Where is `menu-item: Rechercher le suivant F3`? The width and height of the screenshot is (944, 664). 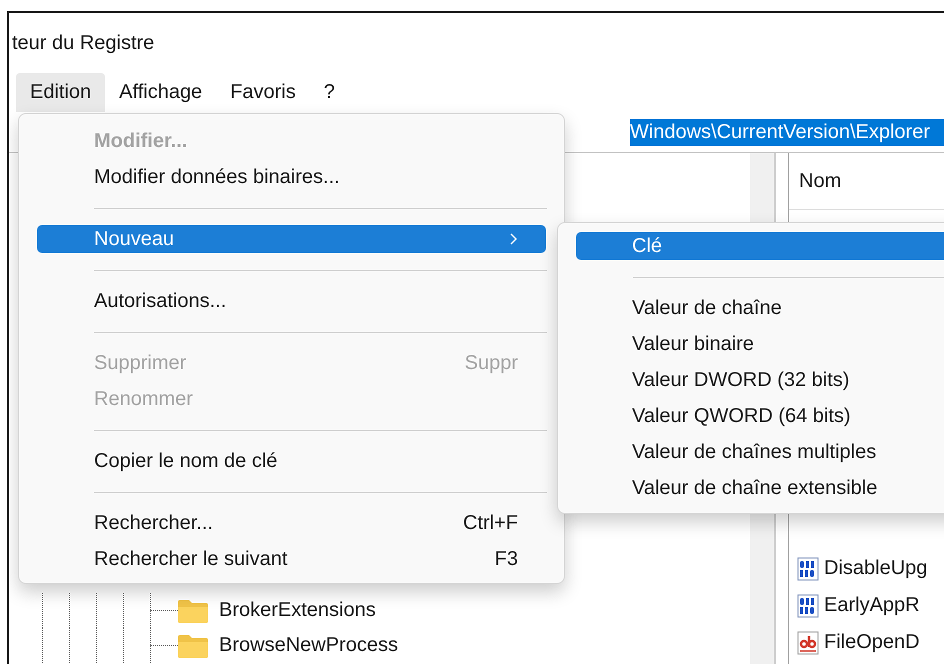
menu-item: Rechercher le suivant F3 is located at coordinates (291, 559).